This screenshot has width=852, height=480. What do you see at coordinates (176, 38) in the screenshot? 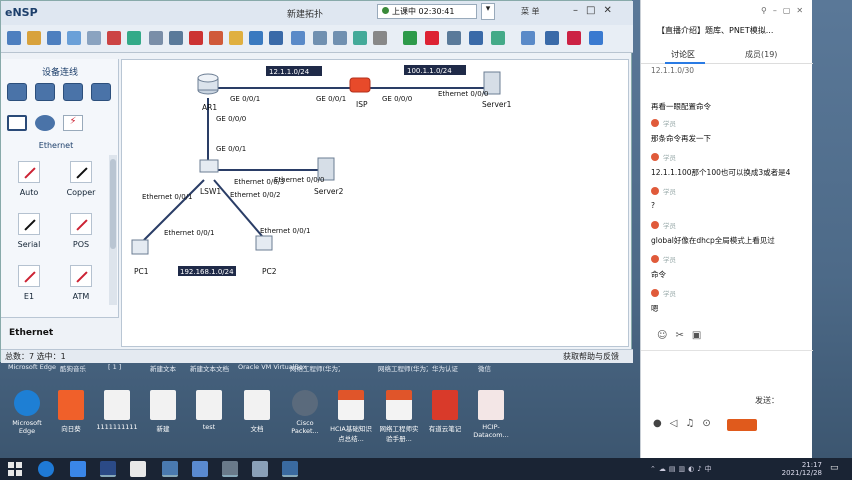
I see `hand-icon` at bounding box center [176, 38].